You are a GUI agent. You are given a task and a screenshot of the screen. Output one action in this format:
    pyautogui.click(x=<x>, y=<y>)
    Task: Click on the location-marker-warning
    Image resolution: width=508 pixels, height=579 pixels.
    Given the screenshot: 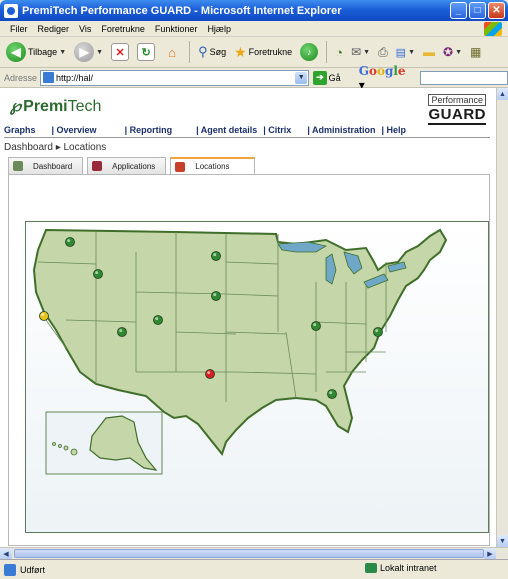 What is the action you would take?
    pyautogui.click(x=44, y=316)
    